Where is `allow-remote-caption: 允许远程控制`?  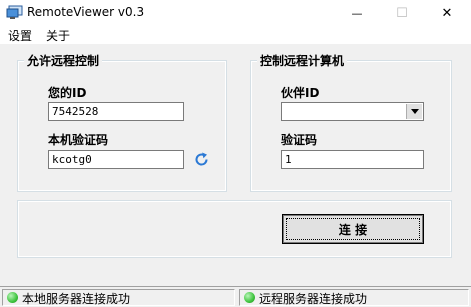
allow-remote-caption: 允许远程控制 is located at coordinates (63, 60).